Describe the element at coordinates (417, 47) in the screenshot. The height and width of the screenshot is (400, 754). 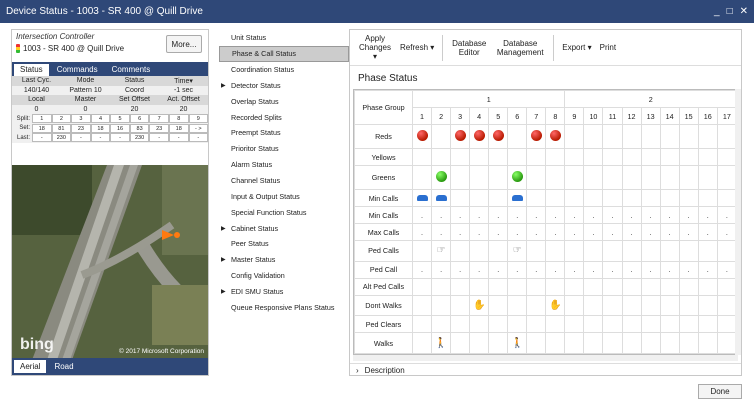
I see `refresh-button: Refresh ▾` at that location.